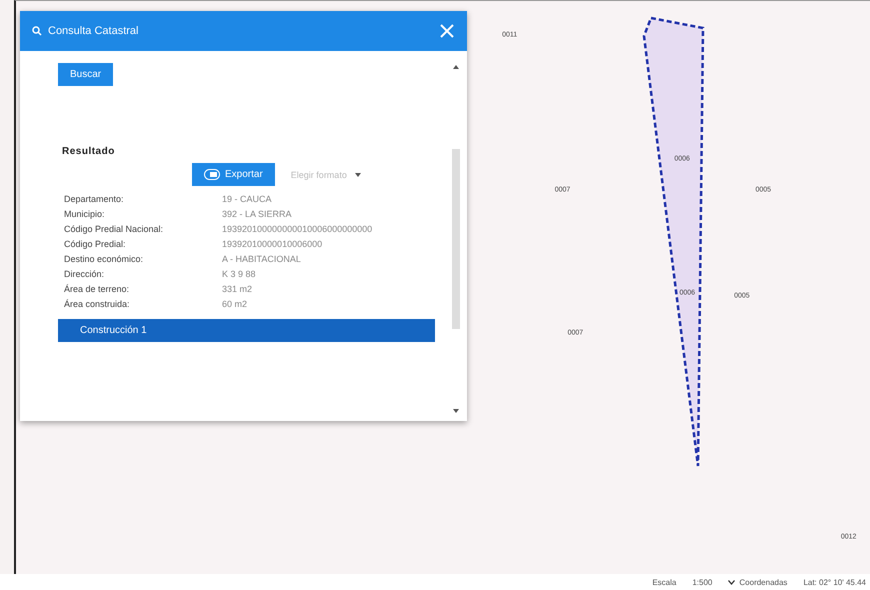 The width and height of the screenshot is (870, 590). Describe the element at coordinates (456, 411) in the screenshot. I see `scroll-down-icon` at that location.